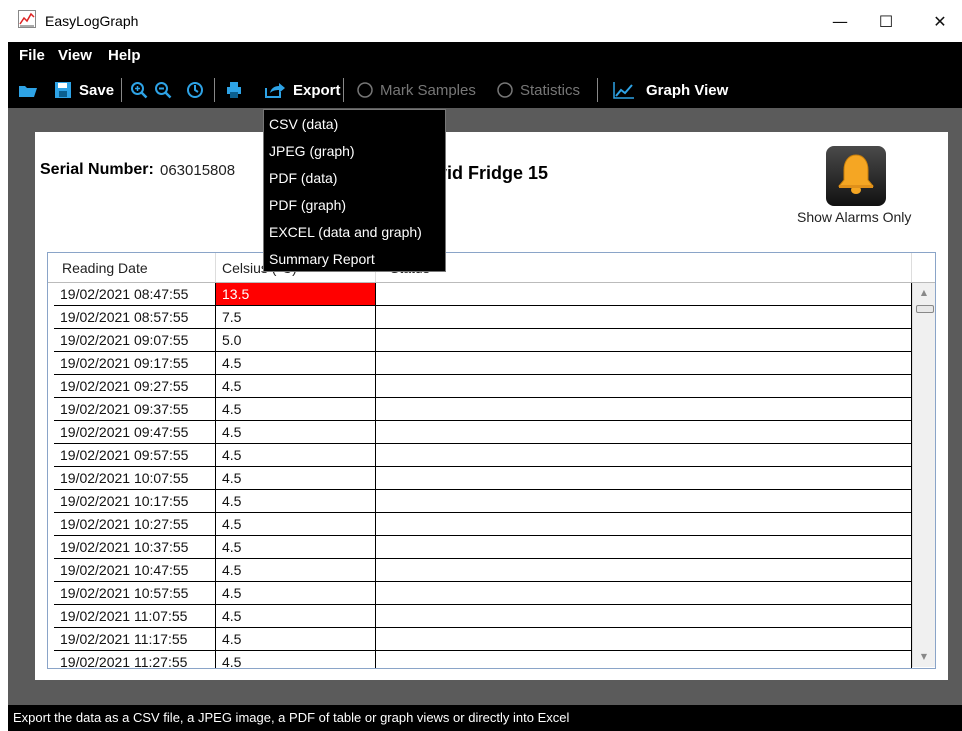 The height and width of the screenshot is (731, 962). What do you see at coordinates (27, 19) in the screenshot?
I see `app-logo-icon` at bounding box center [27, 19].